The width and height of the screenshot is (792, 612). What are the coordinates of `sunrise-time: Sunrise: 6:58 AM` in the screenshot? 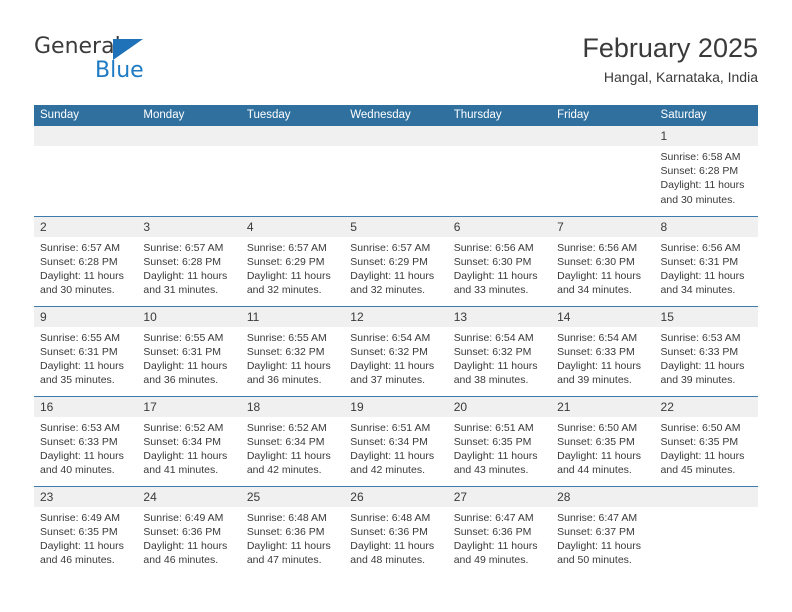 It's located at (700, 157).